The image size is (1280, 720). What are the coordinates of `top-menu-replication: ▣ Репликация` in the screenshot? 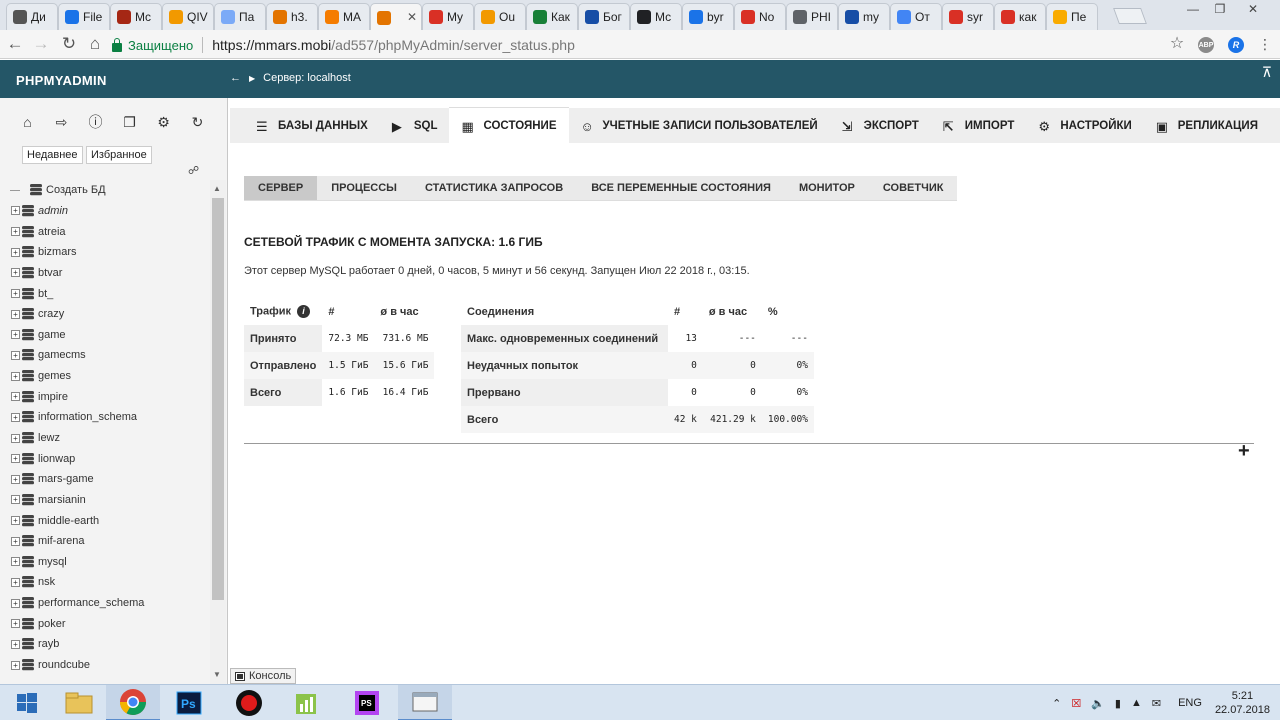 It's located at (1207, 125).